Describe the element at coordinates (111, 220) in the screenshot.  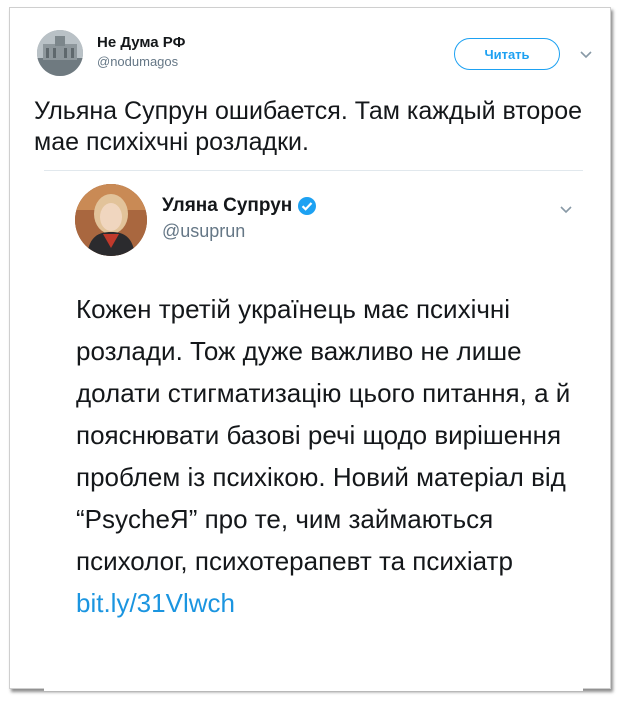
I see `quoted-author-avatar` at that location.